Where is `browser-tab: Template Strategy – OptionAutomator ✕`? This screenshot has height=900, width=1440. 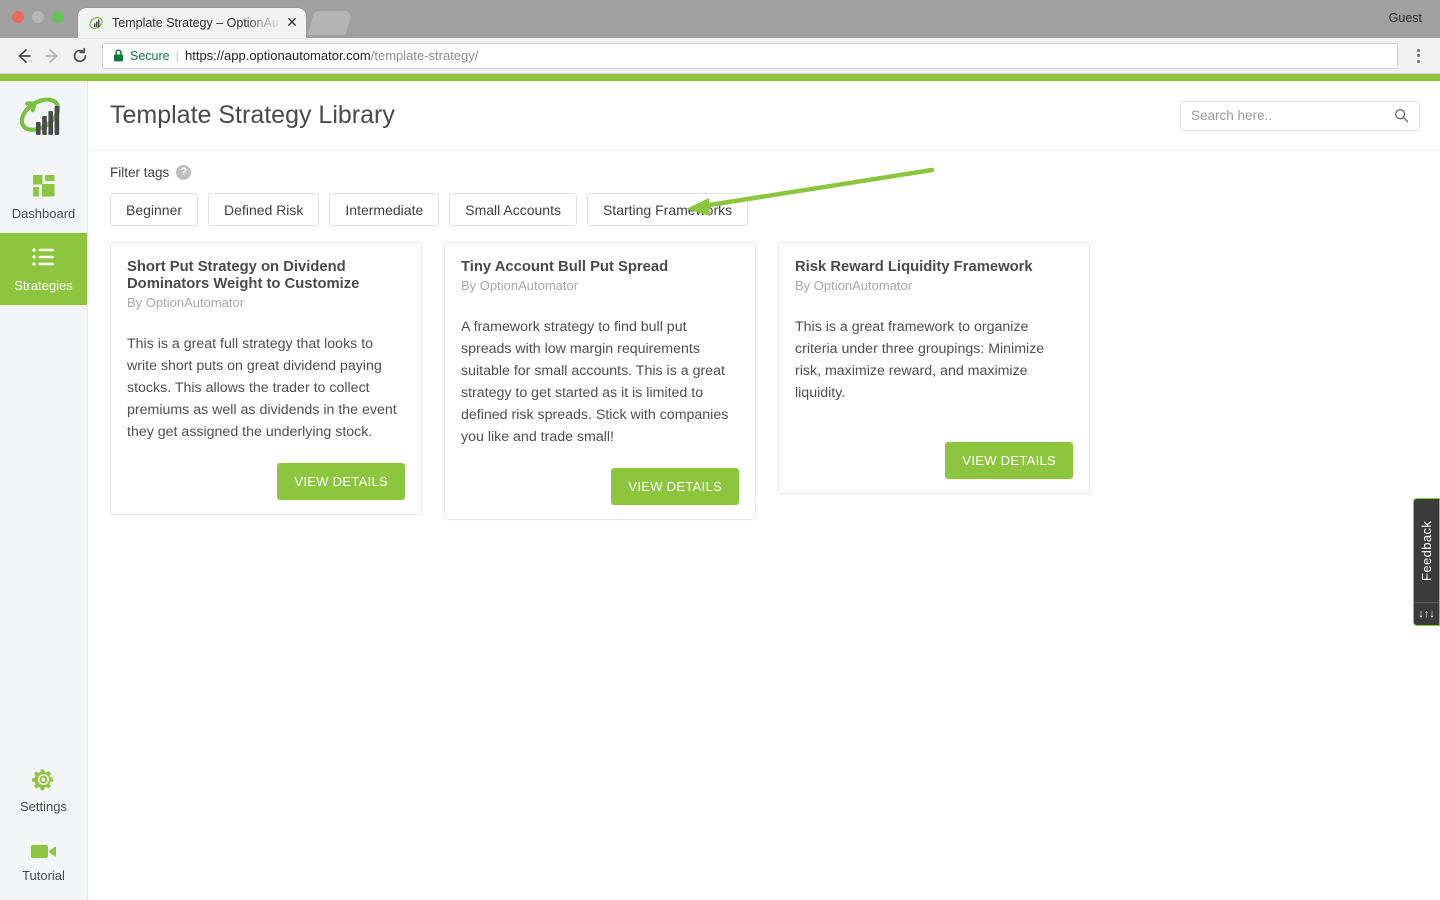 browser-tab: Template Strategy – OptionAutomator ✕ is located at coordinates (192, 23).